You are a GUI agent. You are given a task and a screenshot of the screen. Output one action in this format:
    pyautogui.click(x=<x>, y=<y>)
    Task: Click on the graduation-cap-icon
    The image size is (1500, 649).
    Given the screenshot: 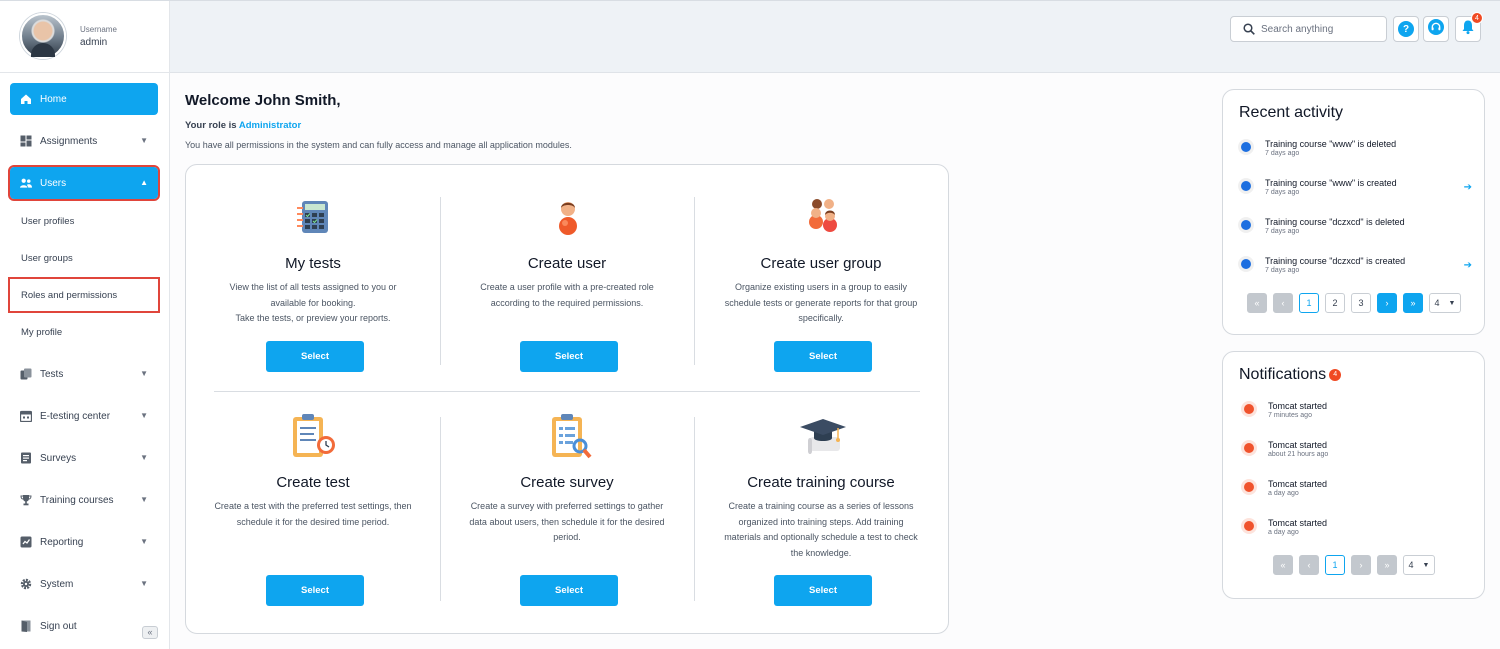 What is the action you would take?
    pyautogui.click(x=823, y=436)
    